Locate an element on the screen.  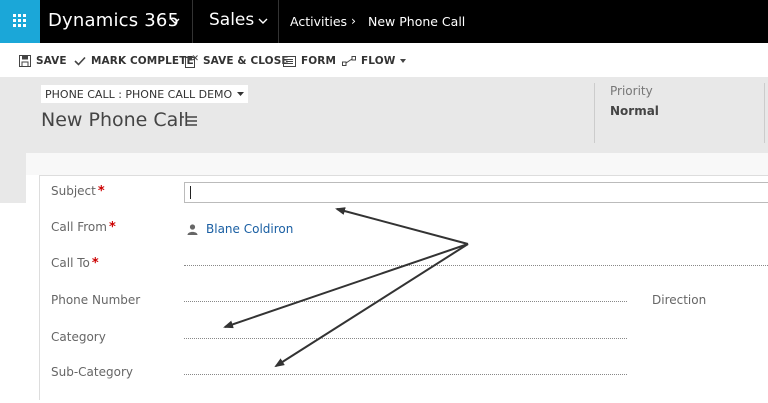
save-and-close-button: SAVE & CLOSE is located at coordinates (237, 61).